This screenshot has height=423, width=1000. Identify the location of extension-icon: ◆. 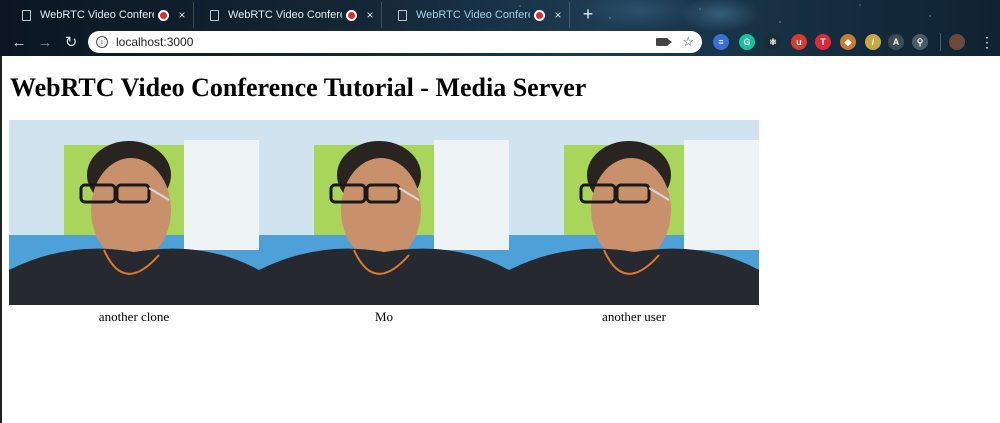
(848, 42).